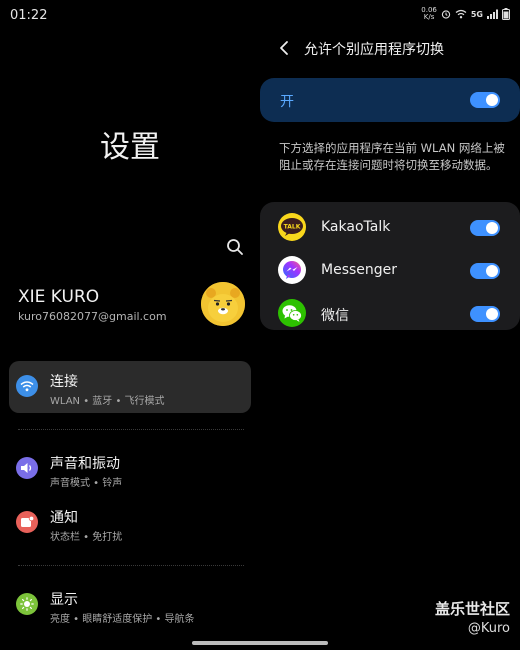 The image size is (520, 650). What do you see at coordinates (374, 50) in the screenshot?
I see `detail-title: 允许个别应用程序切换` at bounding box center [374, 50].